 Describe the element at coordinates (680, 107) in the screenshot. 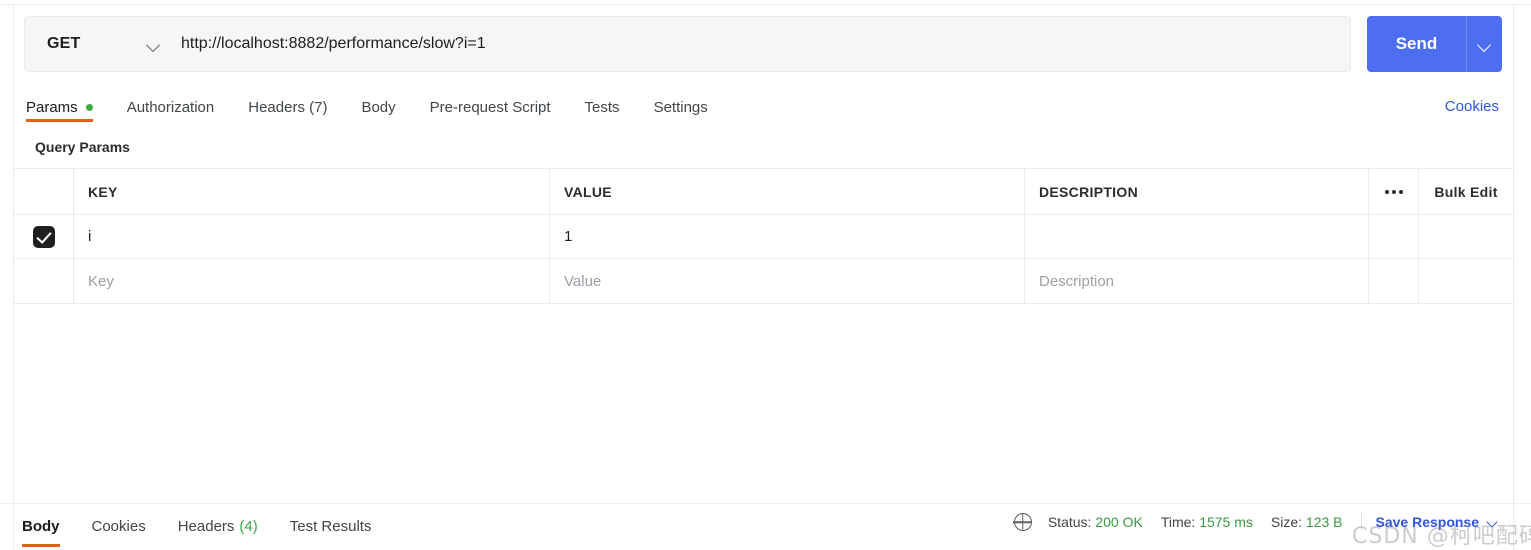

I see `tab-label: Settings` at that location.